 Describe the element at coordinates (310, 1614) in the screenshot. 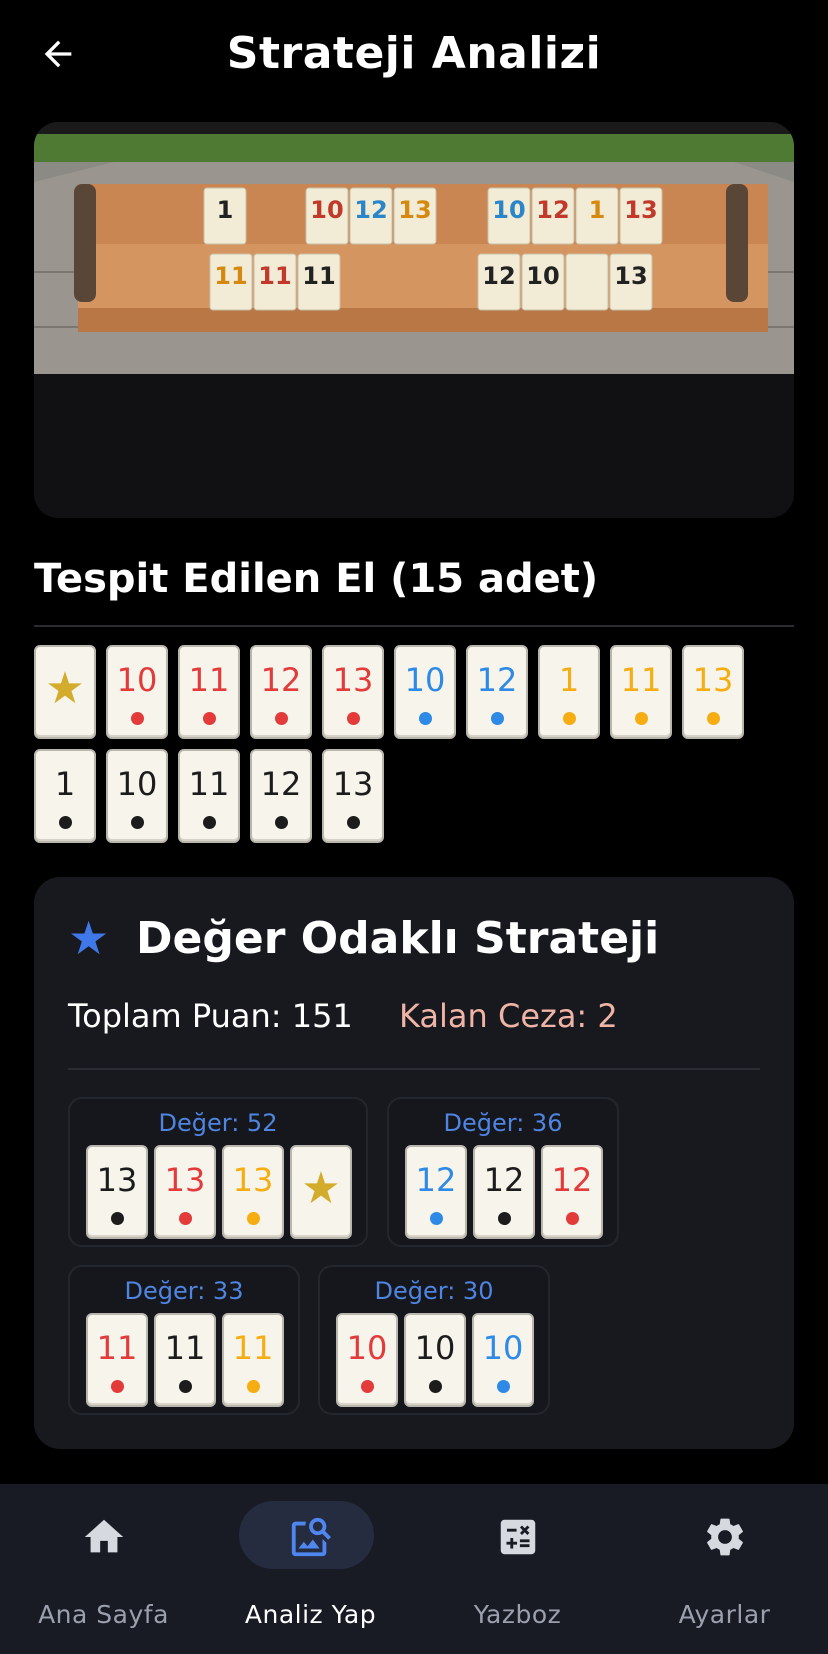

I see `nav-label: Analiz Yap` at that location.